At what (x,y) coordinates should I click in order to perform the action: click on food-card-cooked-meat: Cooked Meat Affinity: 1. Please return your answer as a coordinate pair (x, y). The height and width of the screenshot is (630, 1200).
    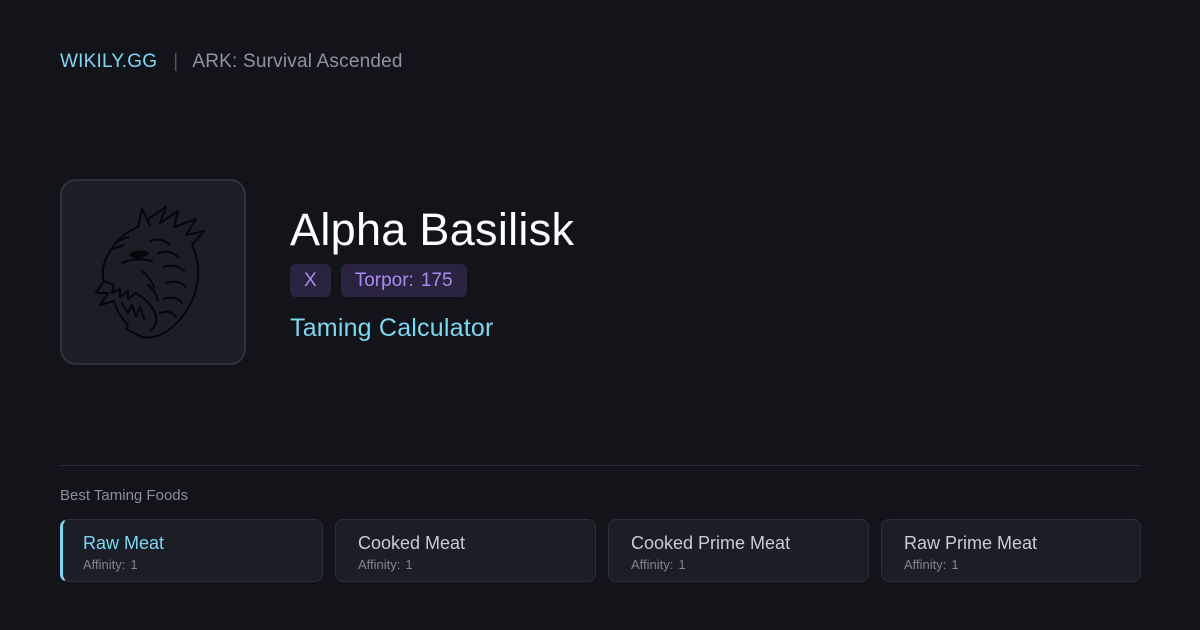
    Looking at the image, I should click on (465, 550).